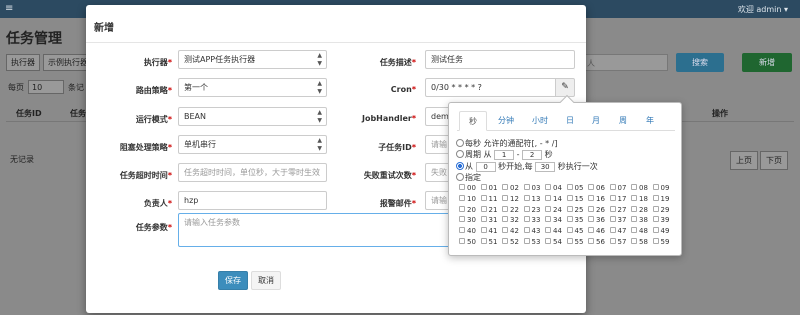 The width and height of the screenshot is (800, 315). Describe the element at coordinates (485, 167) in the screenshot. I see `from-start-input: 0` at that location.